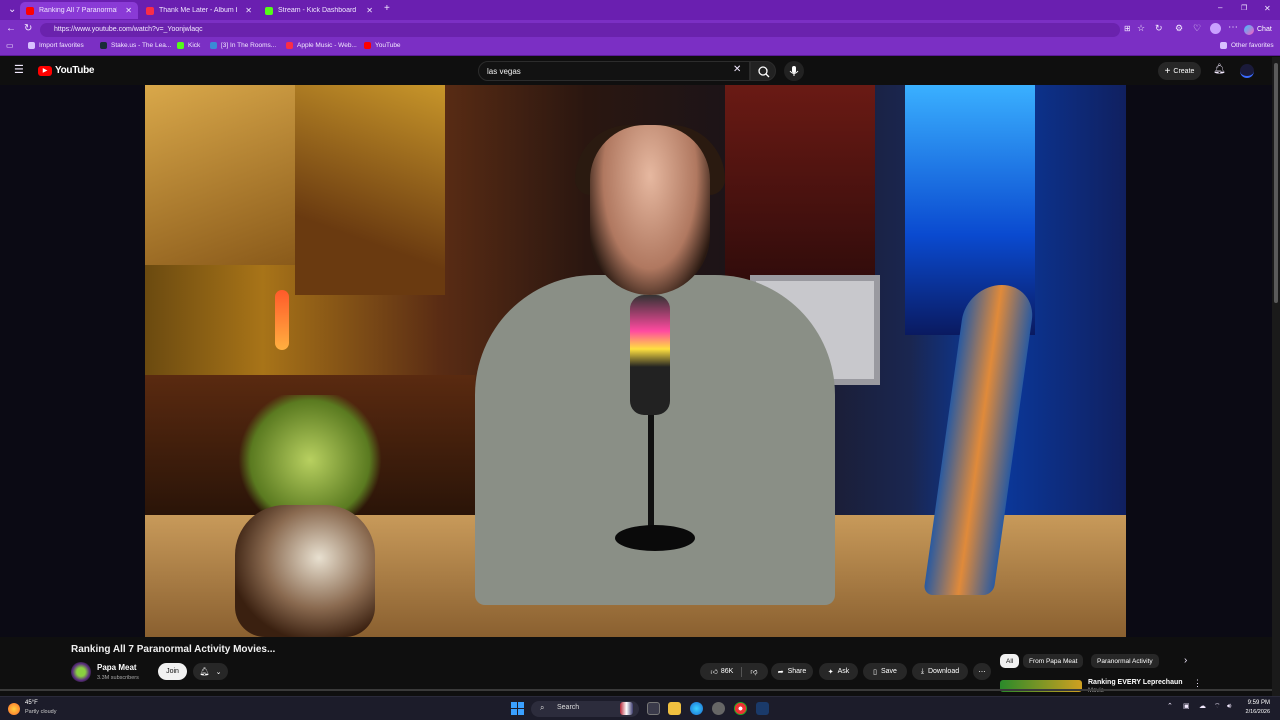 This screenshot has width=1280, height=720. I want to click on channel-name: Papa Meat, so click(117, 667).